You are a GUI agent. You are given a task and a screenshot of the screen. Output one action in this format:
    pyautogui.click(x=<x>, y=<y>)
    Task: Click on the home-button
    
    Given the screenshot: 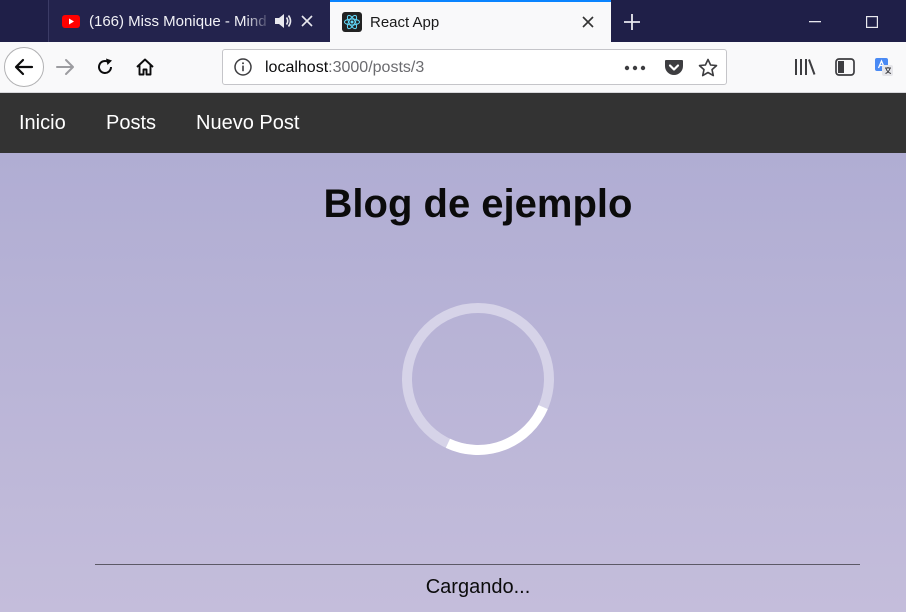 What is the action you would take?
    pyautogui.click(x=145, y=67)
    